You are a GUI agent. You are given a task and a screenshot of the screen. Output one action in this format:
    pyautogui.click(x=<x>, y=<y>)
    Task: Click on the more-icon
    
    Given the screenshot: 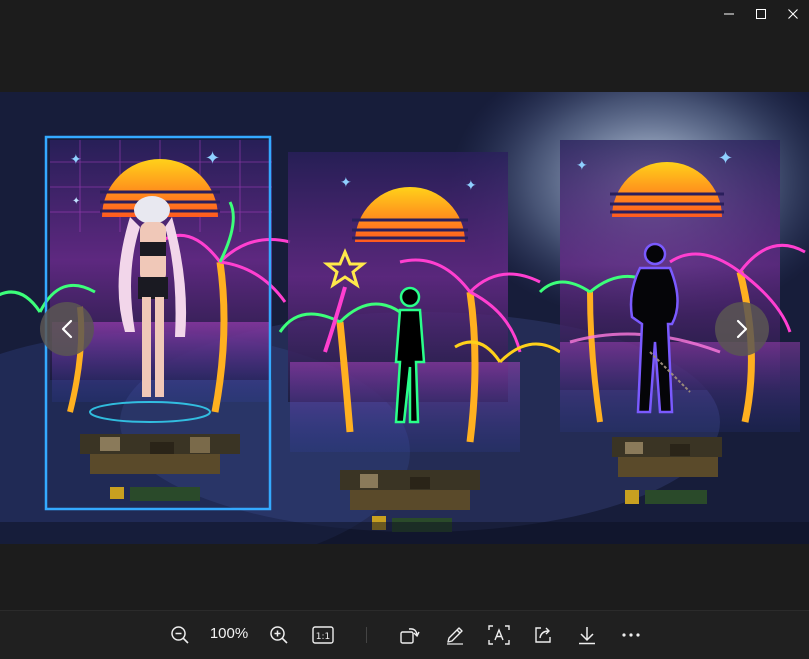 What is the action you would take?
    pyautogui.click(x=631, y=635)
    